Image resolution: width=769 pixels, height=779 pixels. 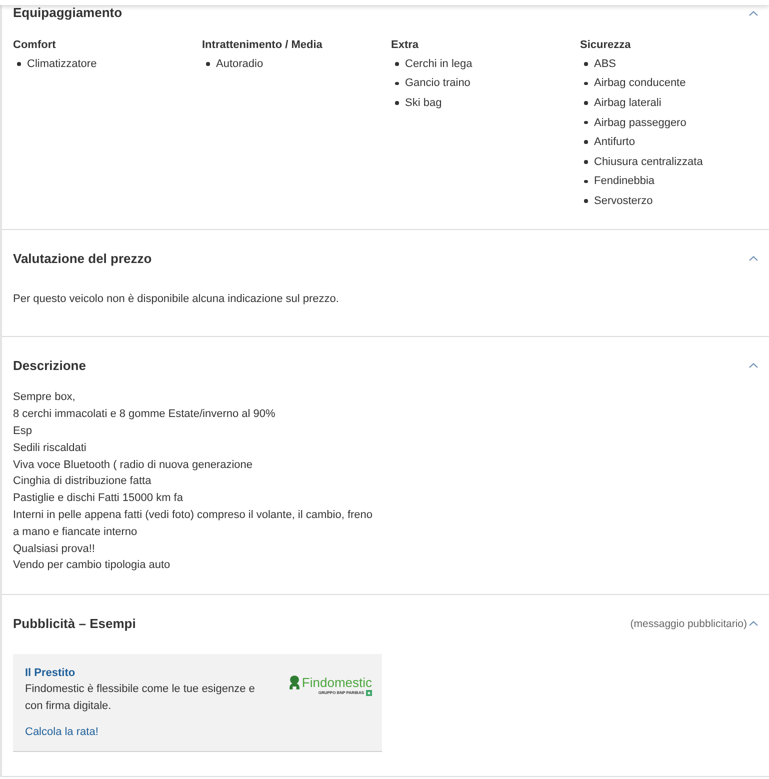 What do you see at coordinates (62, 63) in the screenshot?
I see `equipment-item: Climatizzatore` at bounding box center [62, 63].